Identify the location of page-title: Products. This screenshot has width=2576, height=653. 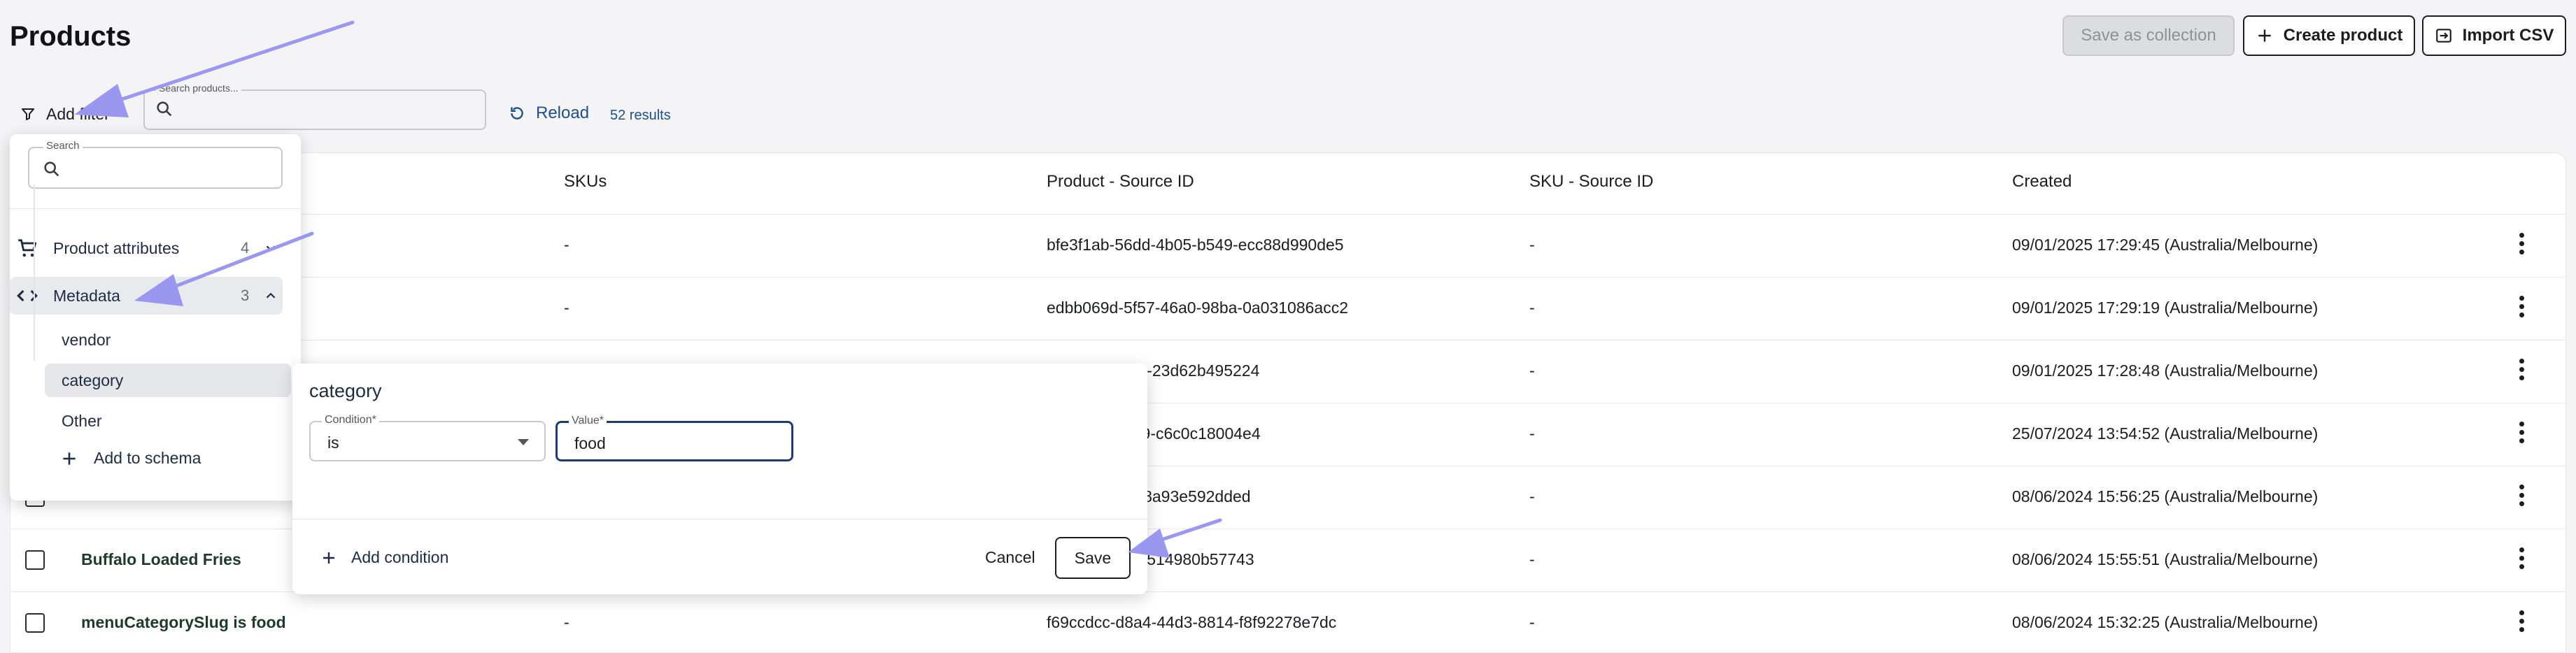
(71, 36).